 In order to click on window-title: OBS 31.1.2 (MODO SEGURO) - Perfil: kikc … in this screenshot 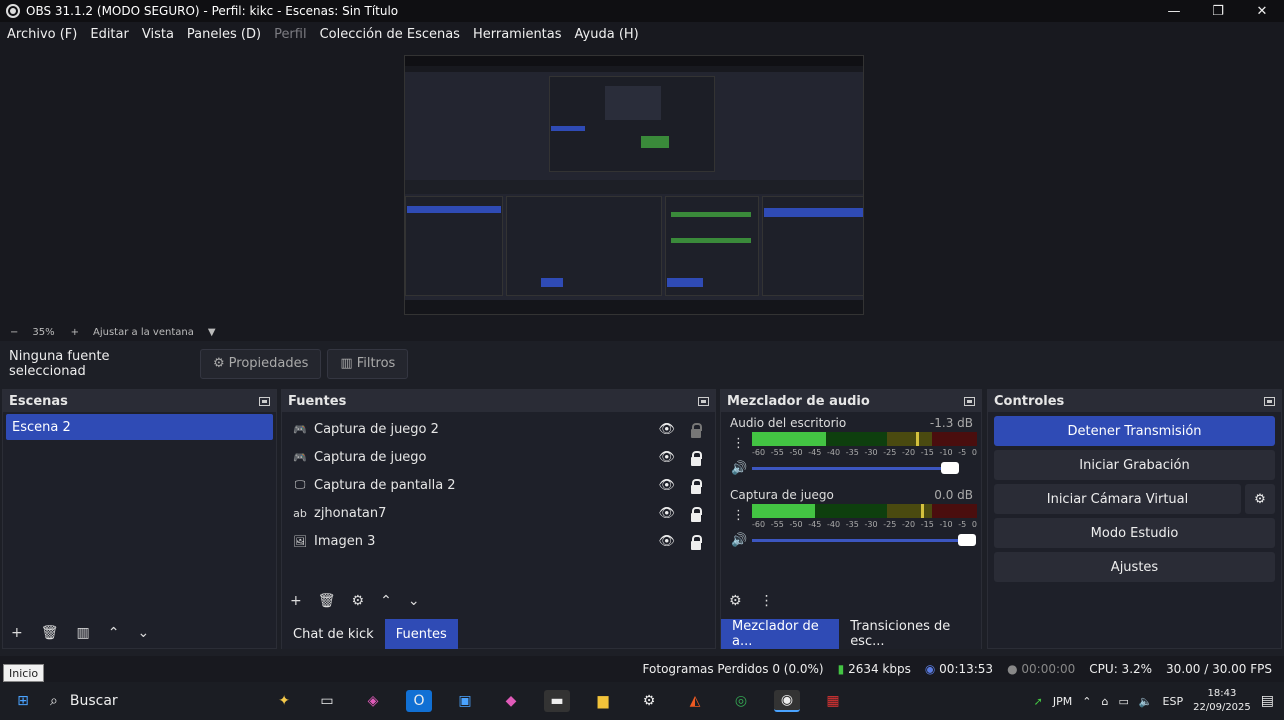, I will do `click(212, 11)`.